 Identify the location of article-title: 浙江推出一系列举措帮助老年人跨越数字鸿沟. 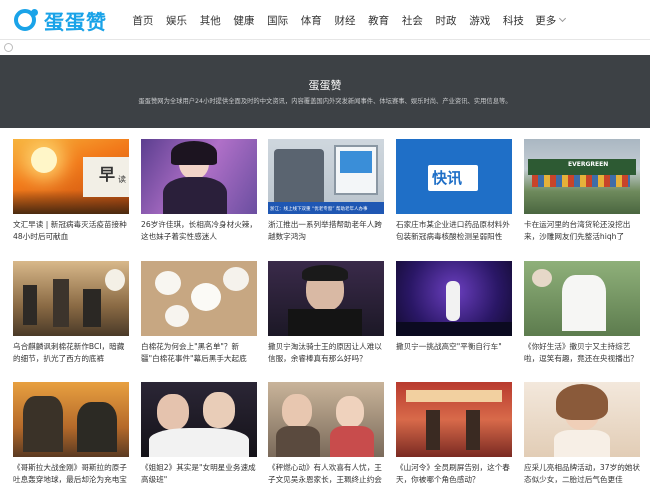
(326, 231).